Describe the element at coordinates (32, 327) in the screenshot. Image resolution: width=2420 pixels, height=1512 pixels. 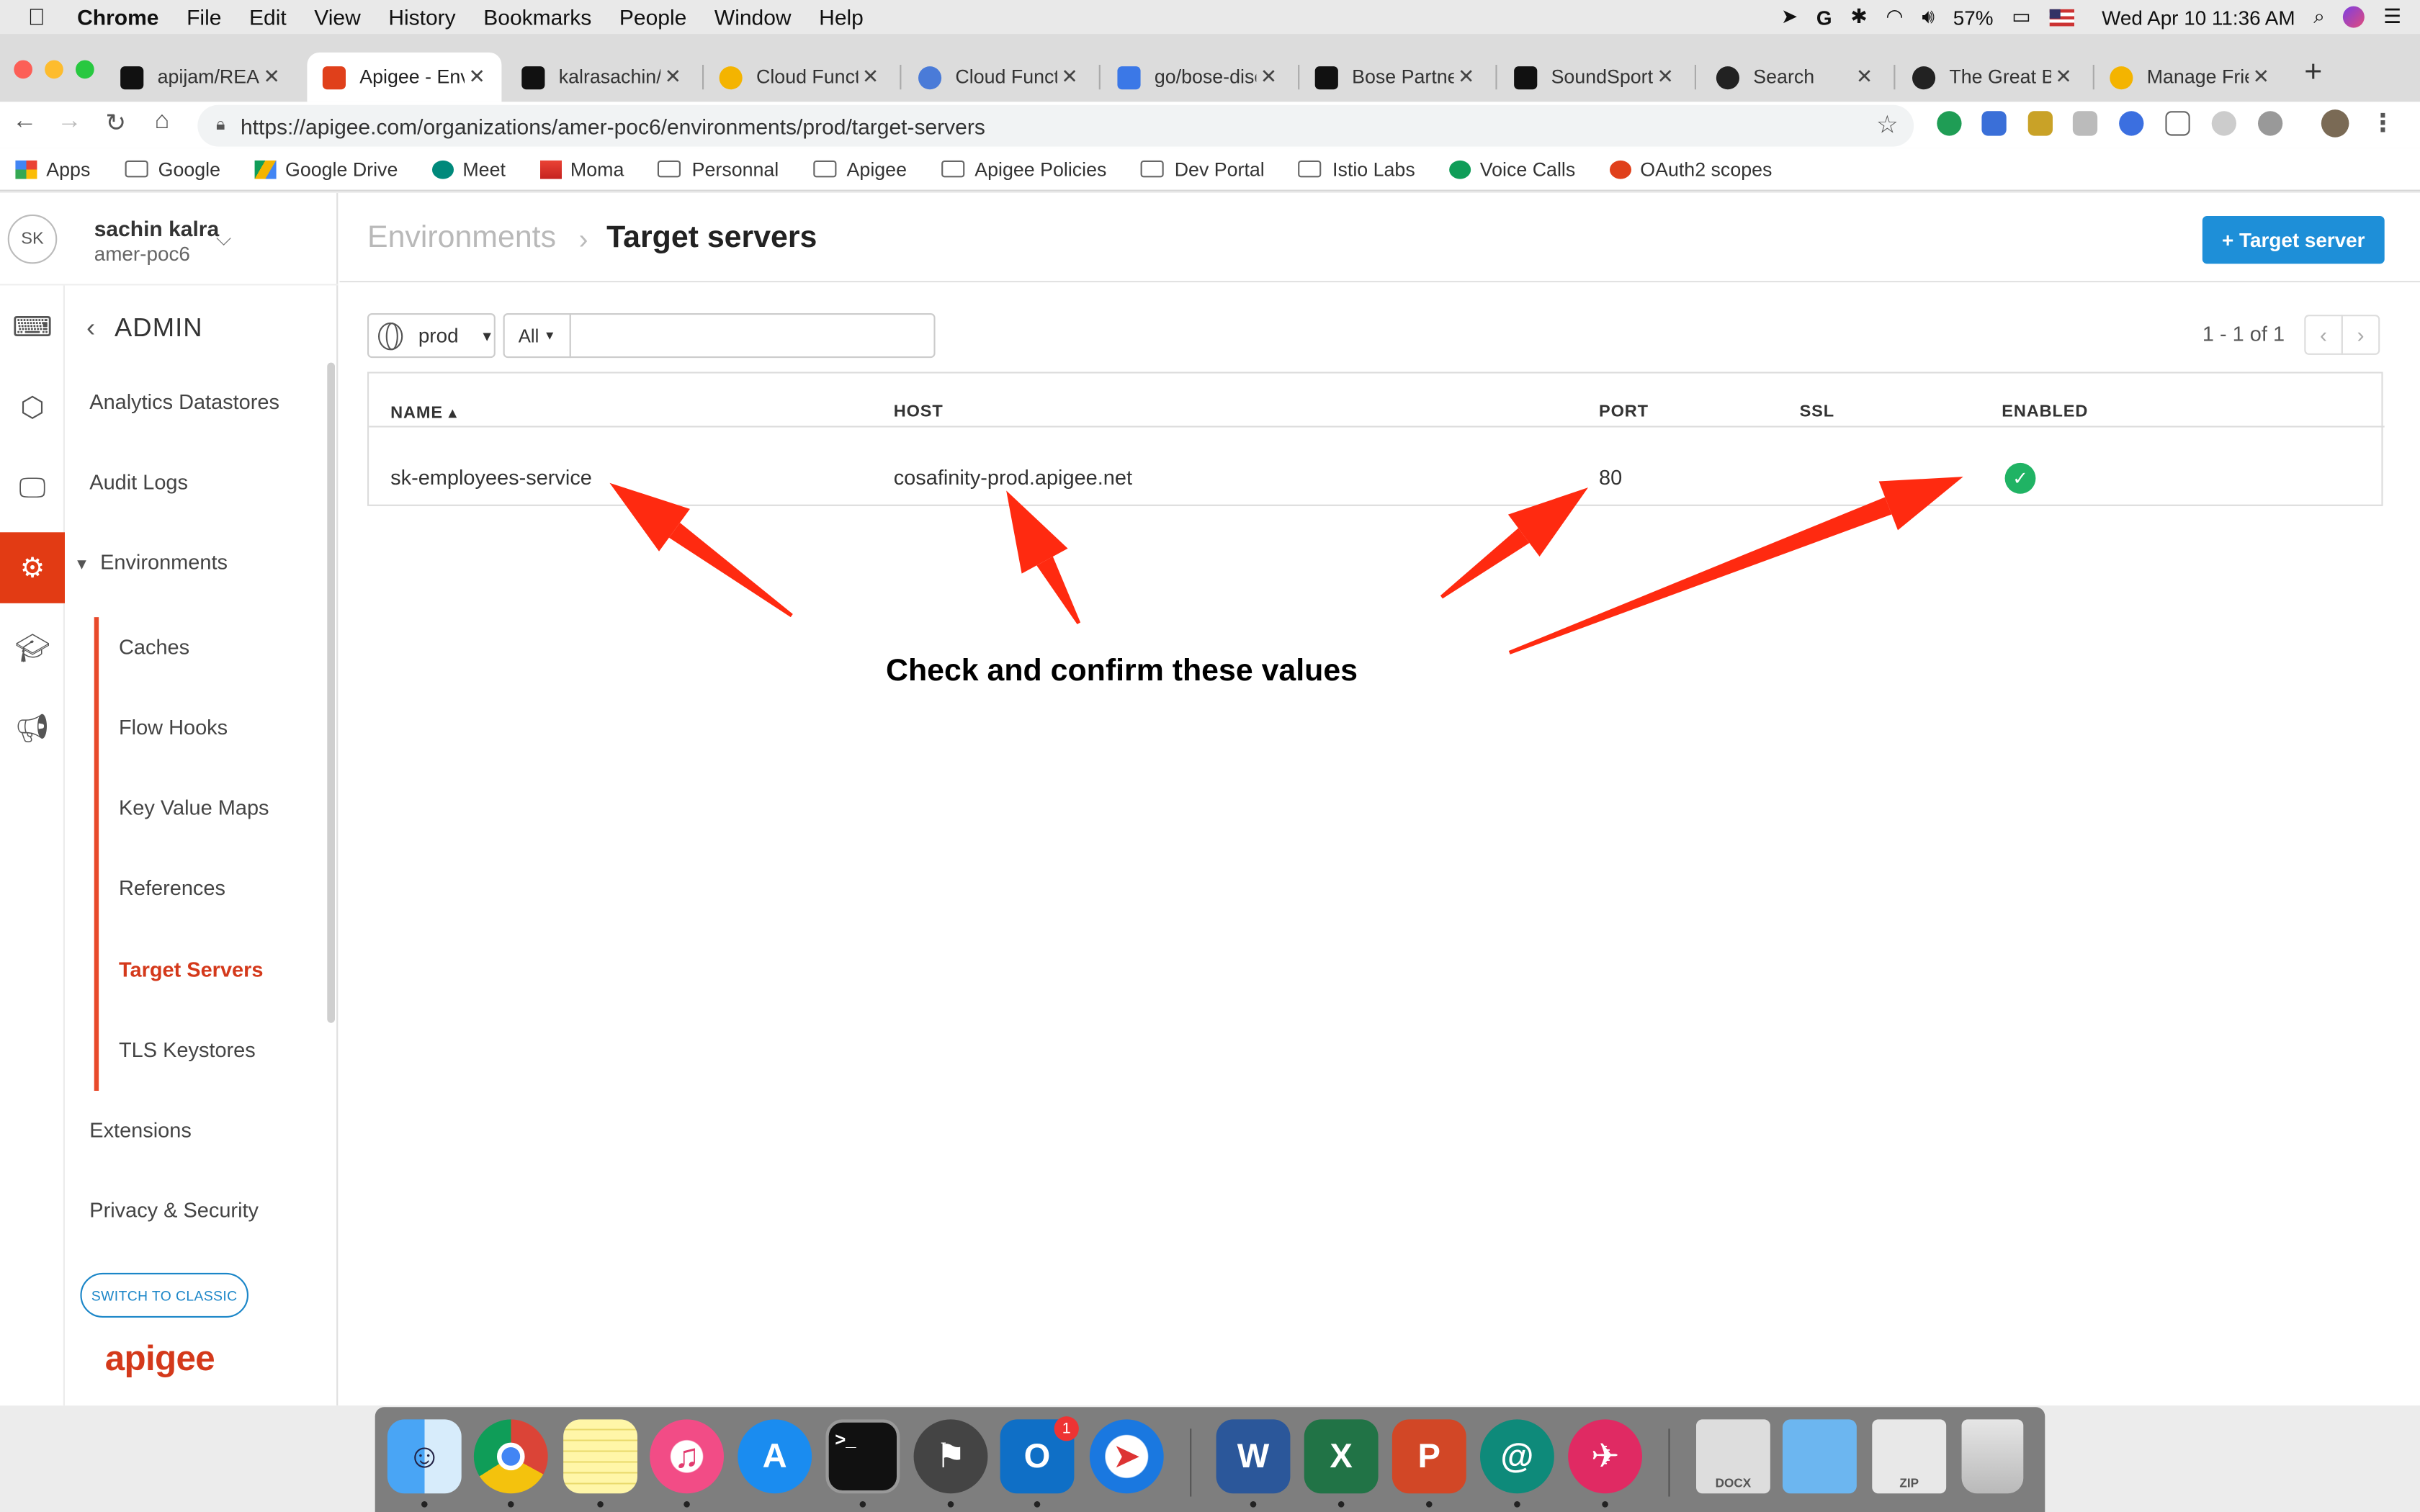
I see `terminal-icon: ⌨` at that location.